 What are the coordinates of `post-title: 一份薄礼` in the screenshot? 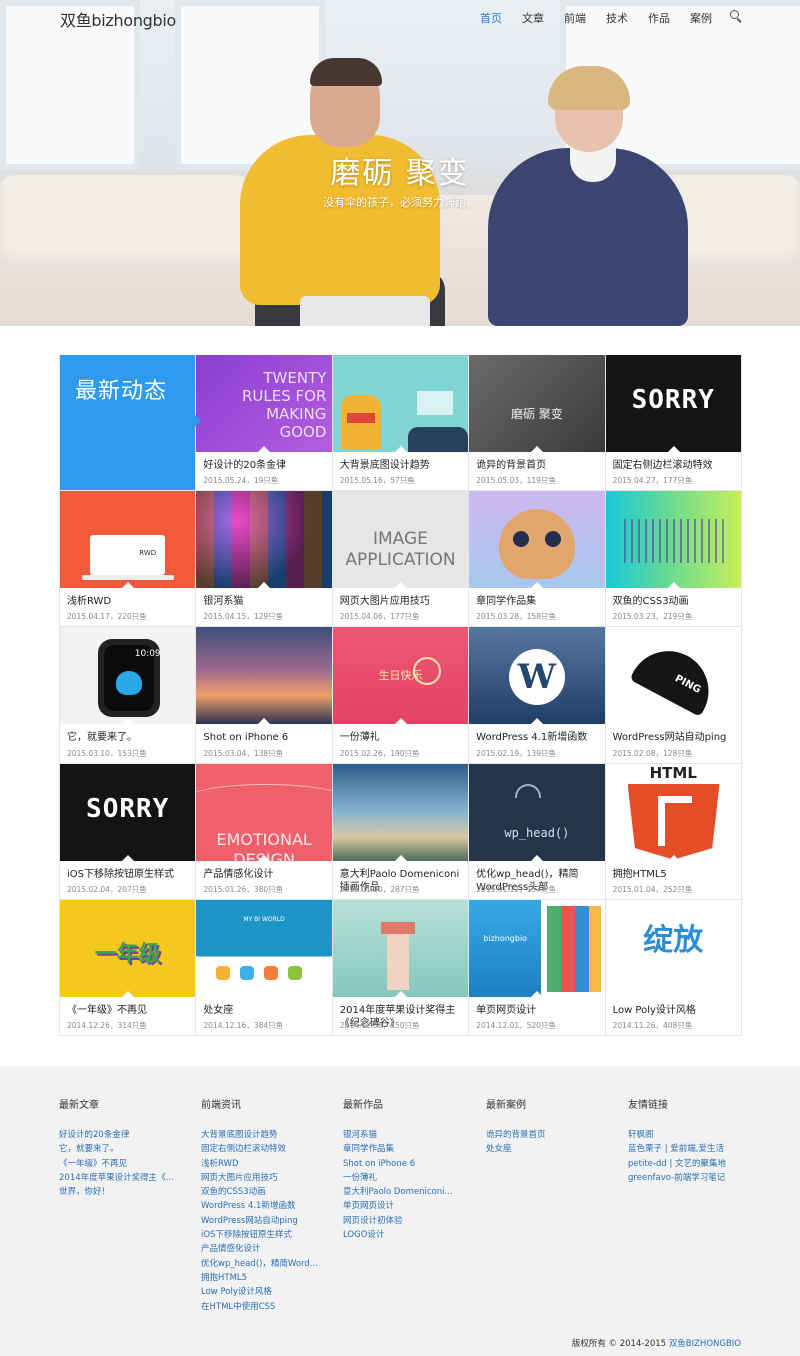 It's located at (402, 737).